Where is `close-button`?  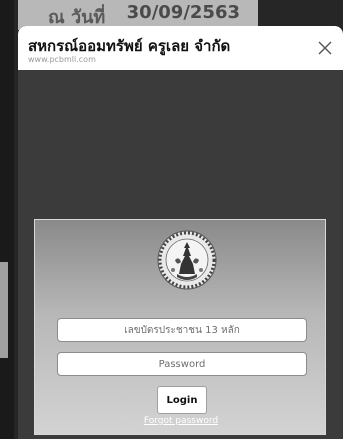
close-button is located at coordinates (325, 48).